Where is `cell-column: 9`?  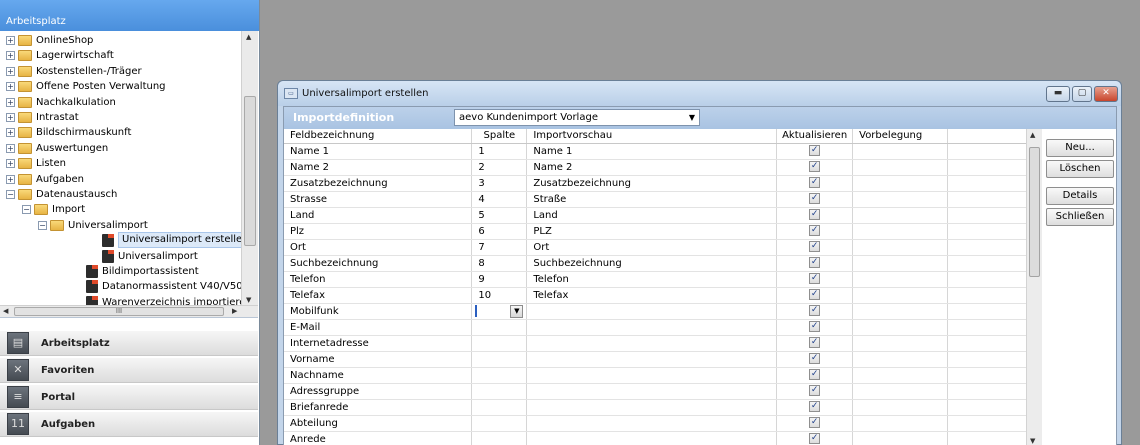
cell-column: 9 is located at coordinates (499, 279).